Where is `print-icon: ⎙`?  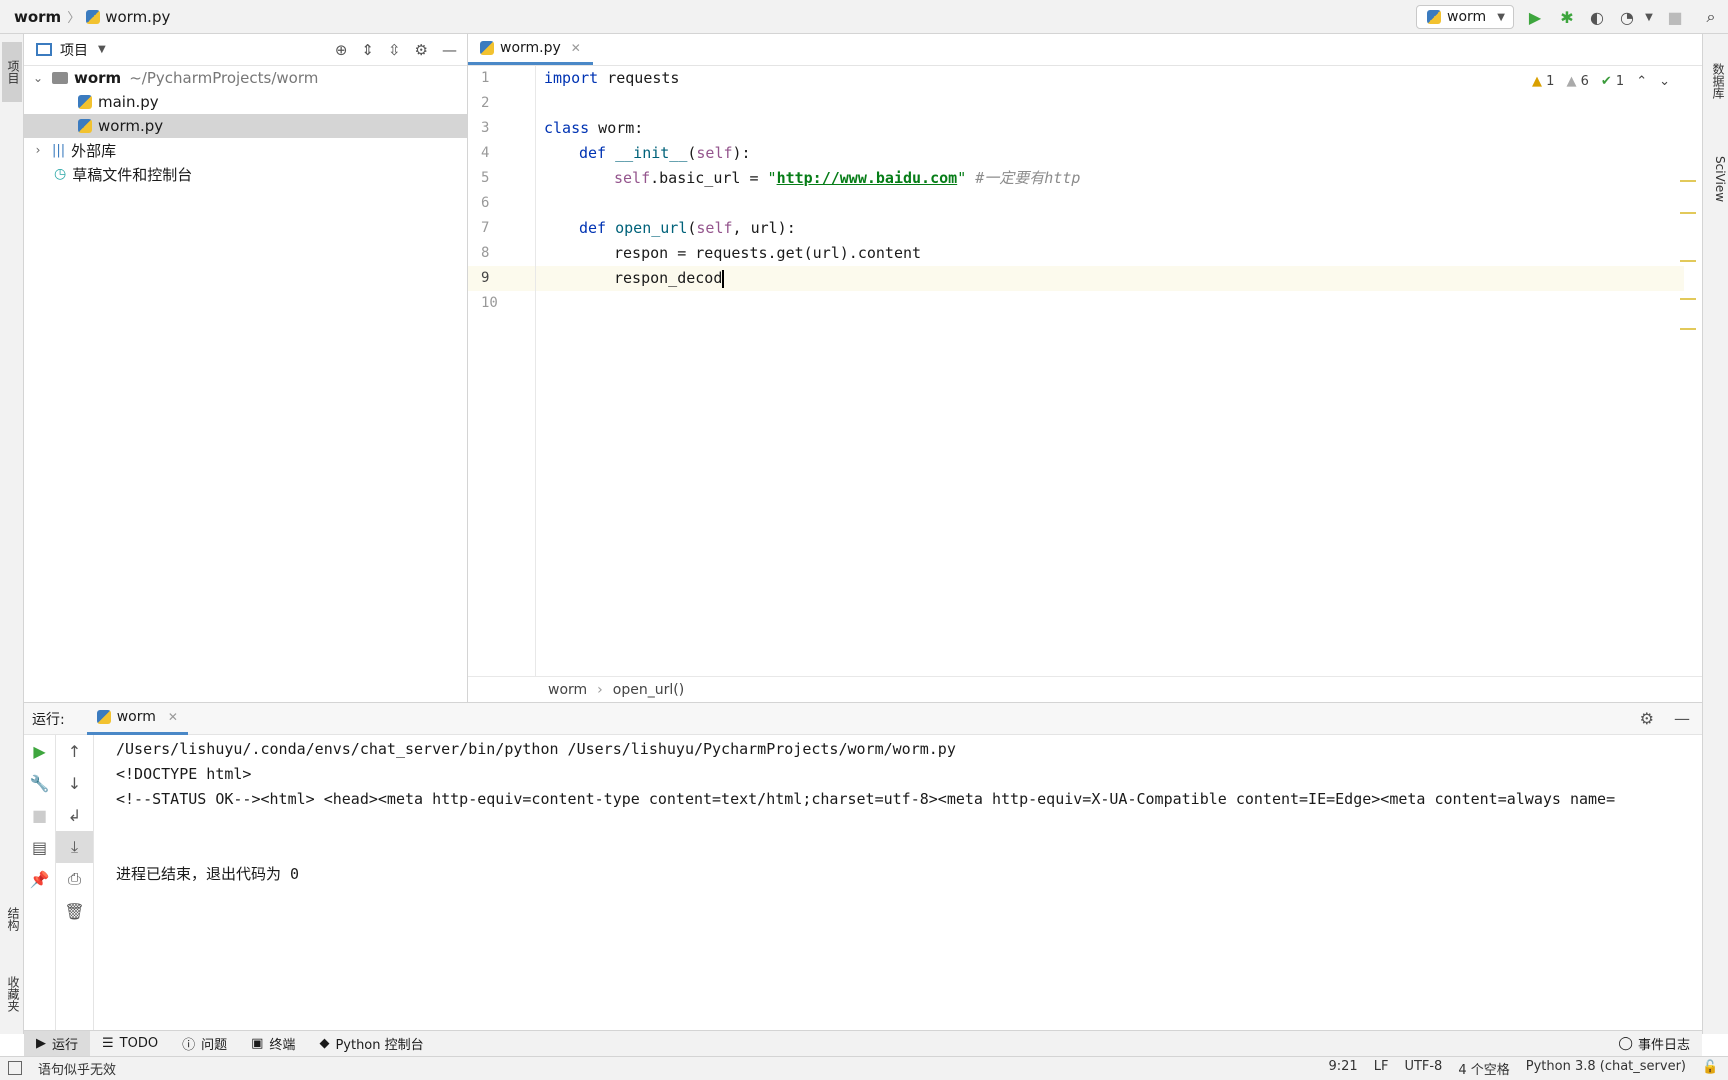 print-icon: ⎙ is located at coordinates (74, 879).